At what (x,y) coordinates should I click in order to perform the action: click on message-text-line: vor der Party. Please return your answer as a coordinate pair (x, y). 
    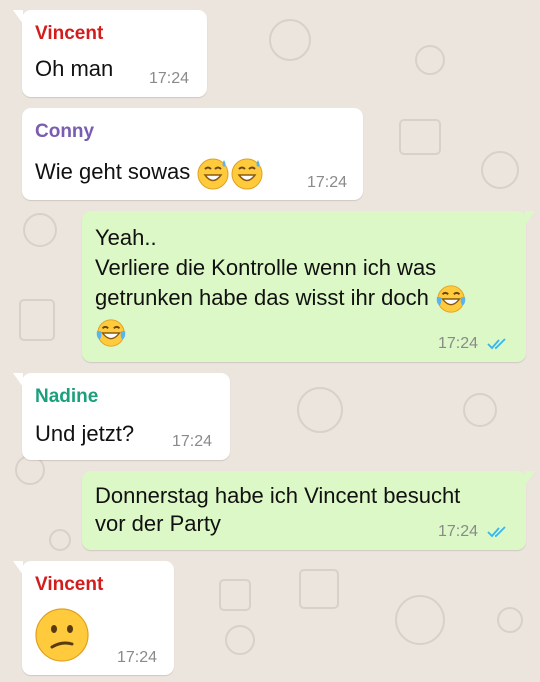
    Looking at the image, I should click on (158, 523).